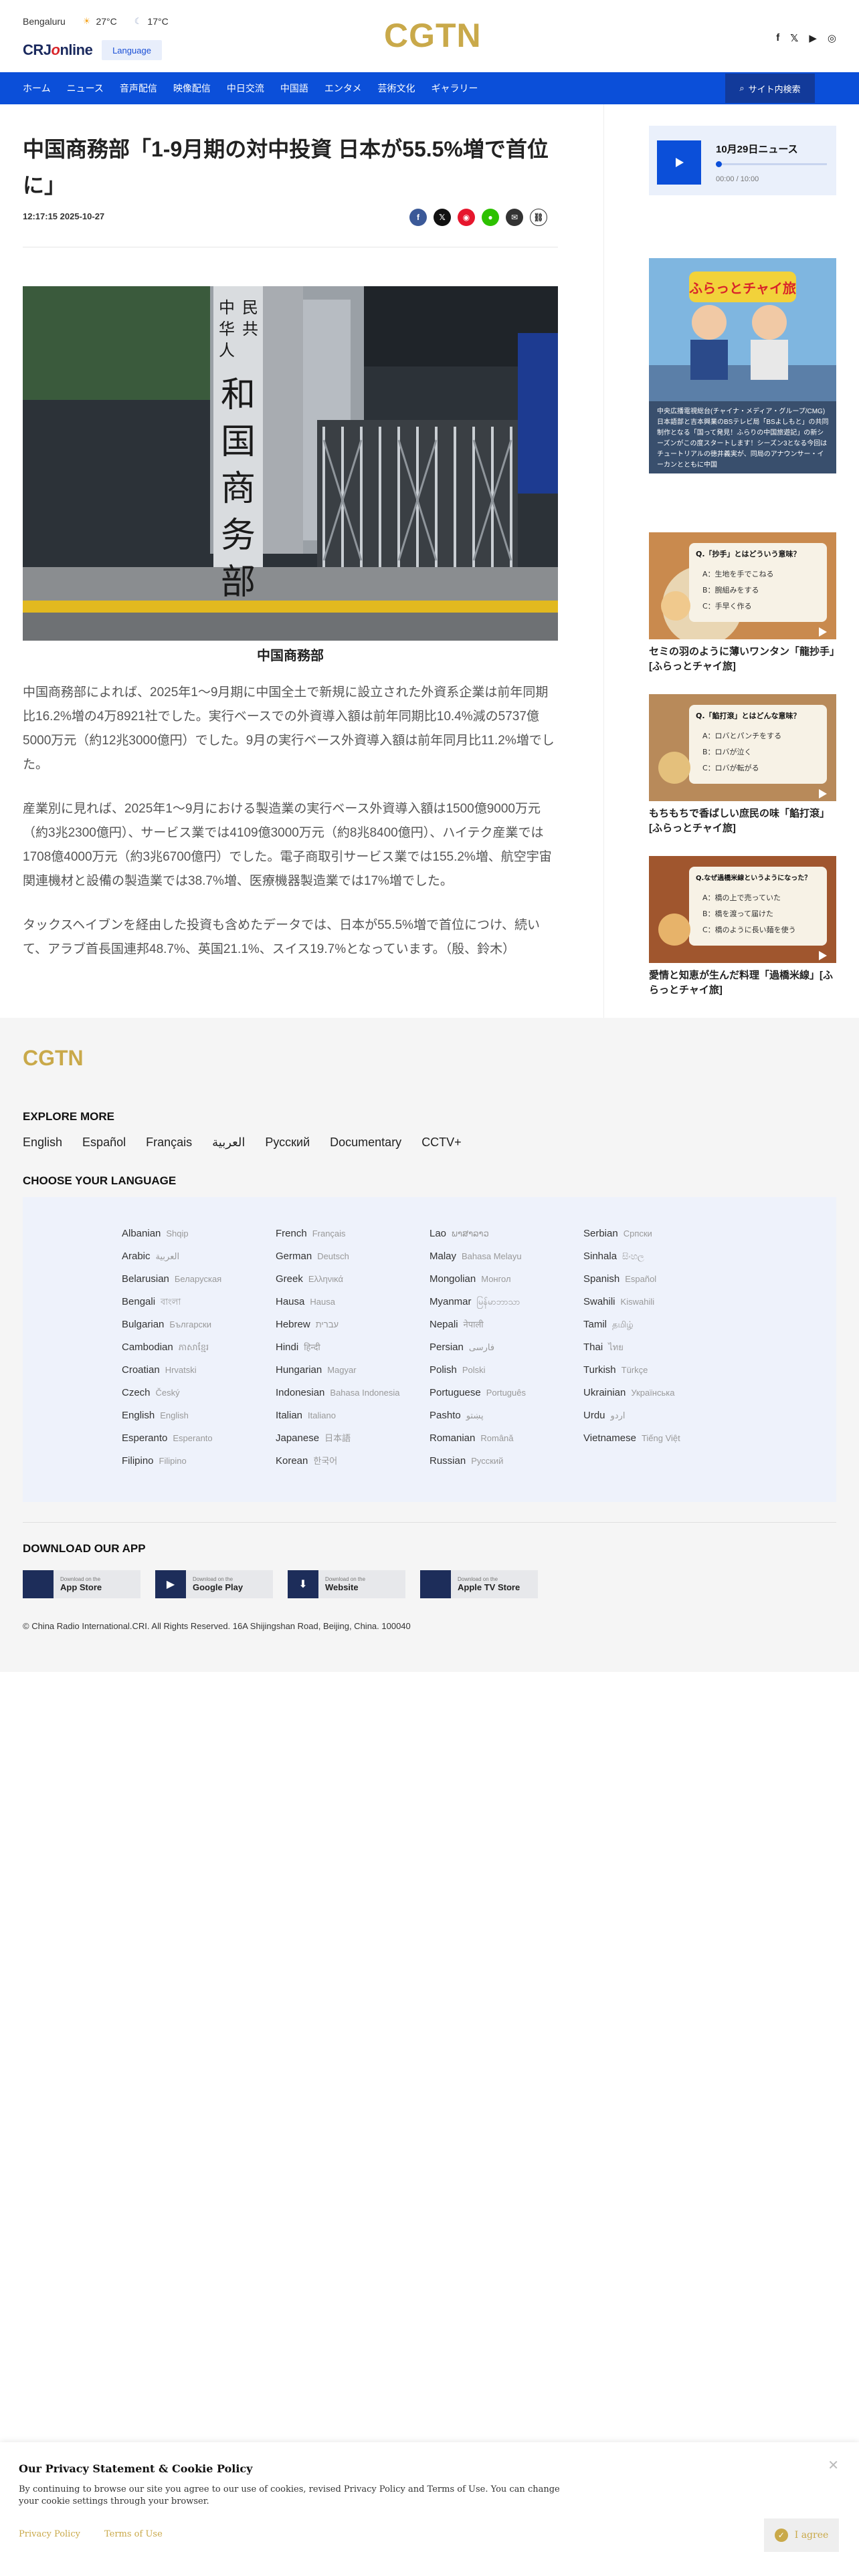 This screenshot has height=2576, width=859. I want to click on cgtn-logo: CGTN, so click(433, 35).